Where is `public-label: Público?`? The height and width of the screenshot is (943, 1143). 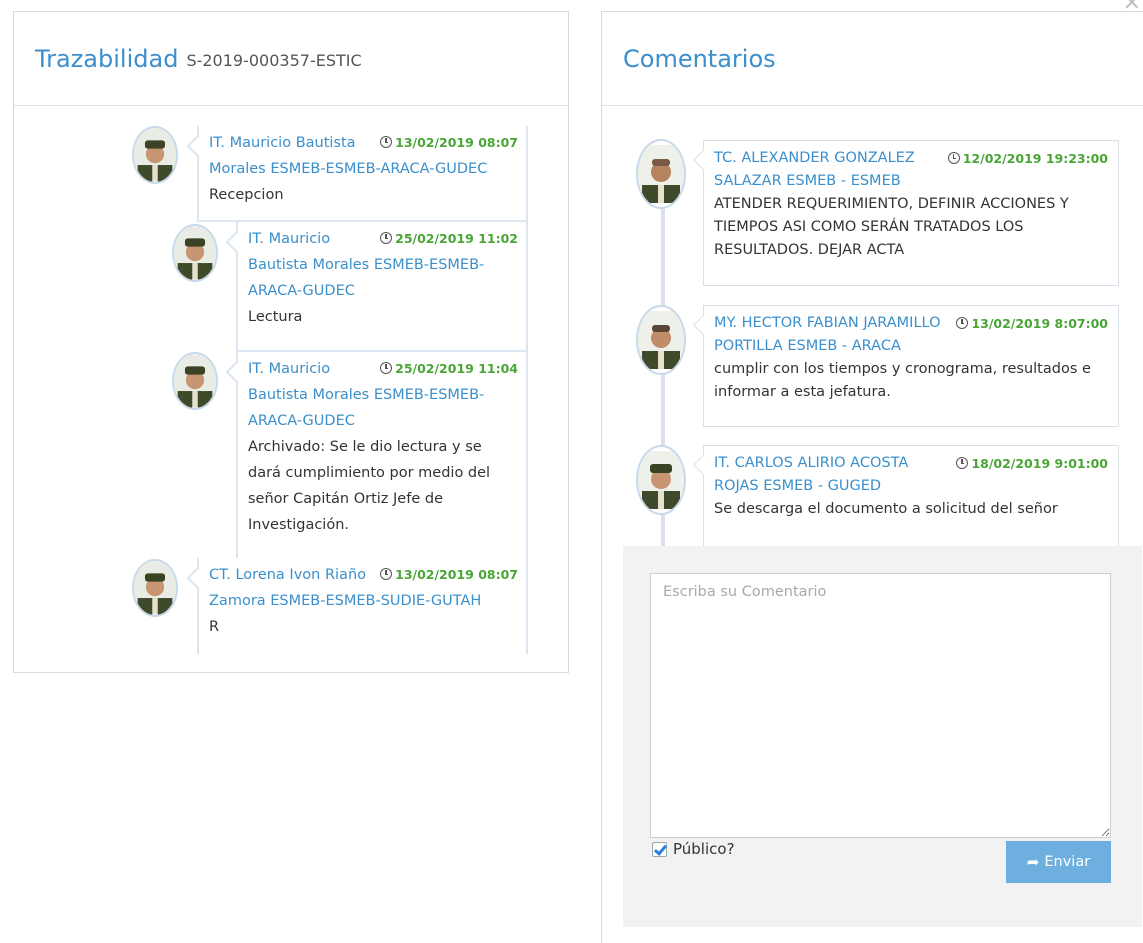 public-label: Público? is located at coordinates (704, 849).